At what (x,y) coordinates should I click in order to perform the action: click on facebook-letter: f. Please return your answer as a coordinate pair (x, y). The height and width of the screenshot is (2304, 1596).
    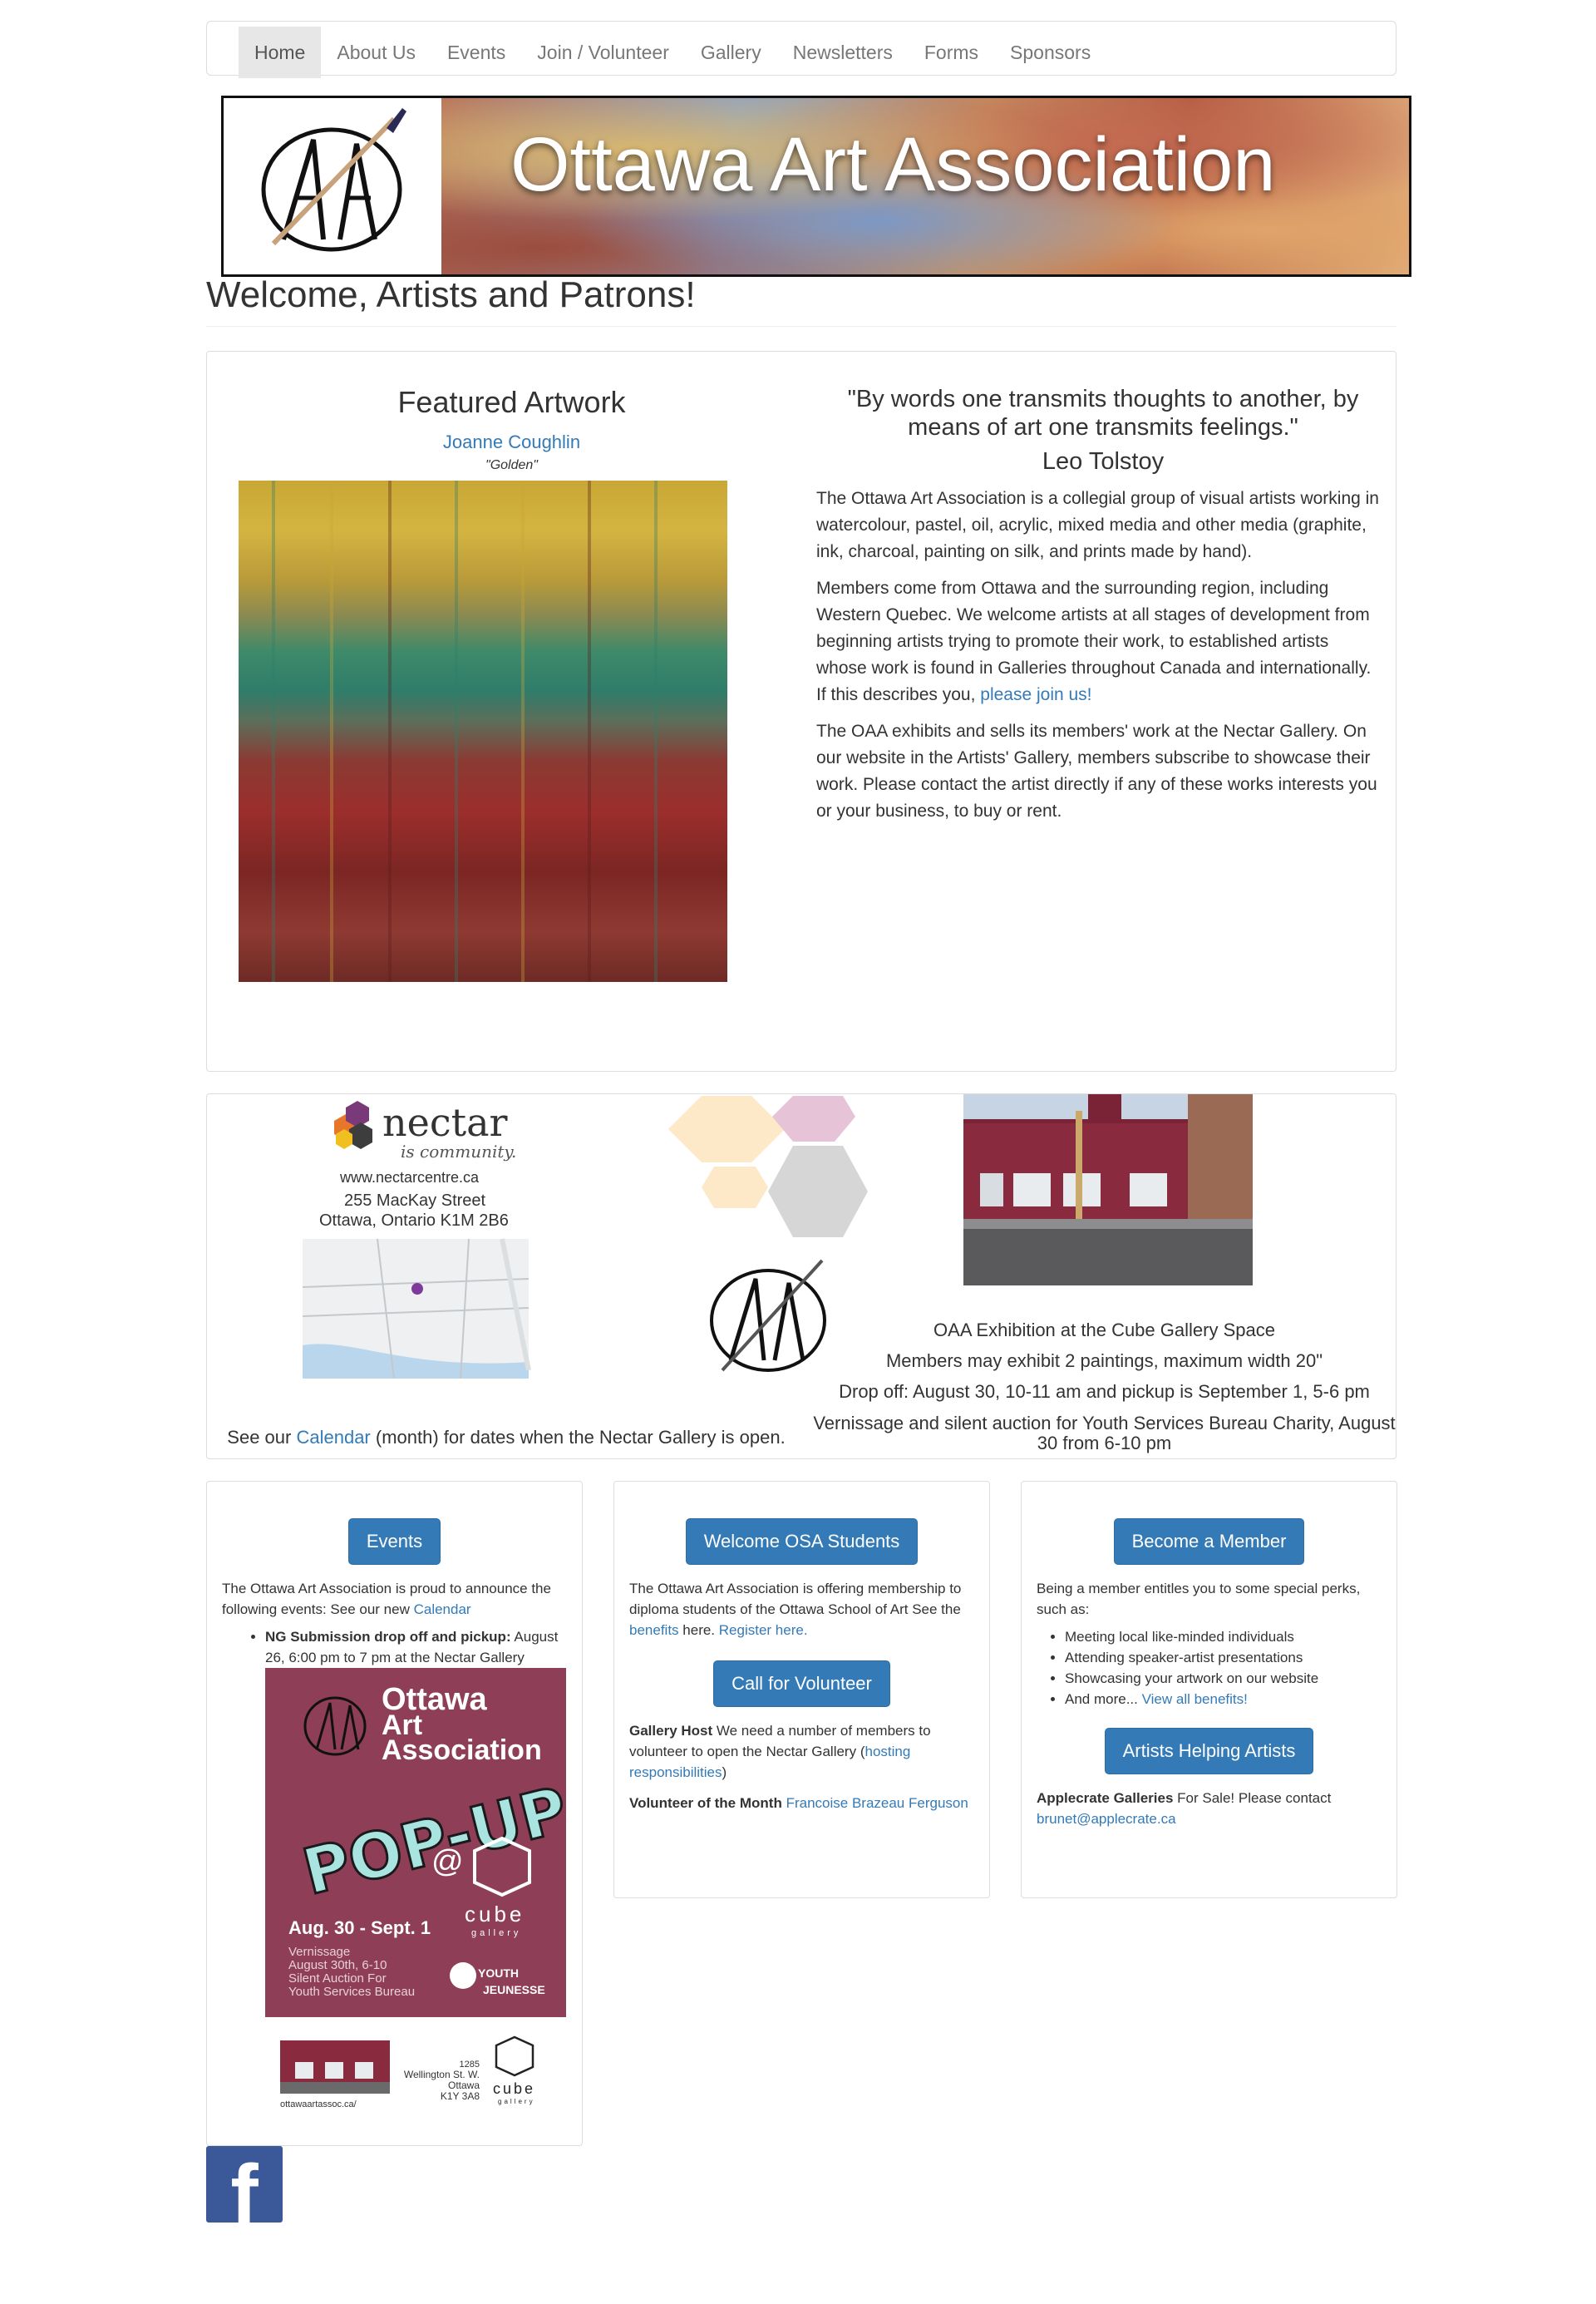
    Looking at the image, I should click on (244, 2185).